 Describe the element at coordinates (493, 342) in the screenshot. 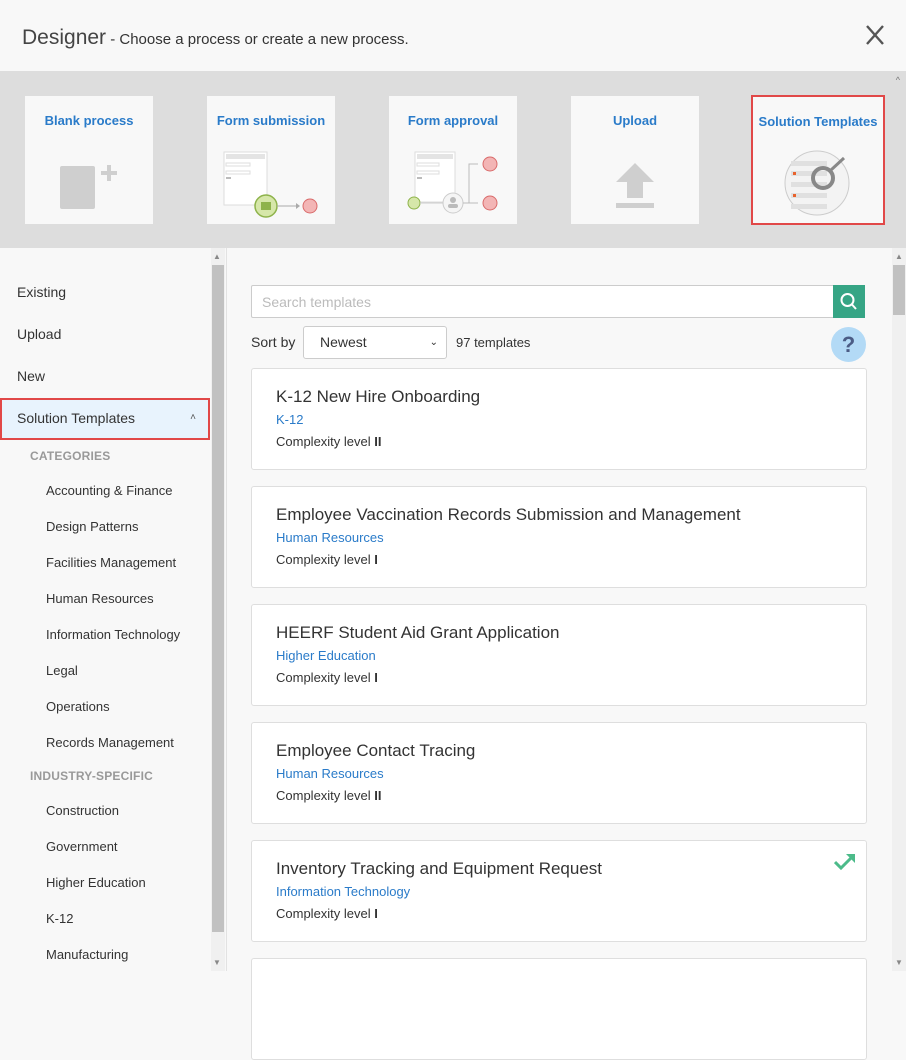

I see `template-count: 97 templates` at that location.